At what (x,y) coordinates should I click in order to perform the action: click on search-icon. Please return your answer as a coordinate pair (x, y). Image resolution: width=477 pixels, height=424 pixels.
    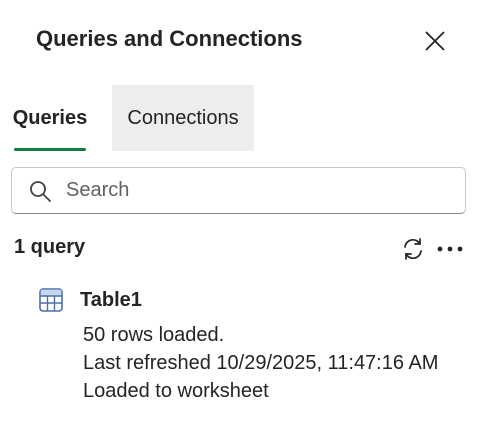
    Looking at the image, I should click on (40, 191).